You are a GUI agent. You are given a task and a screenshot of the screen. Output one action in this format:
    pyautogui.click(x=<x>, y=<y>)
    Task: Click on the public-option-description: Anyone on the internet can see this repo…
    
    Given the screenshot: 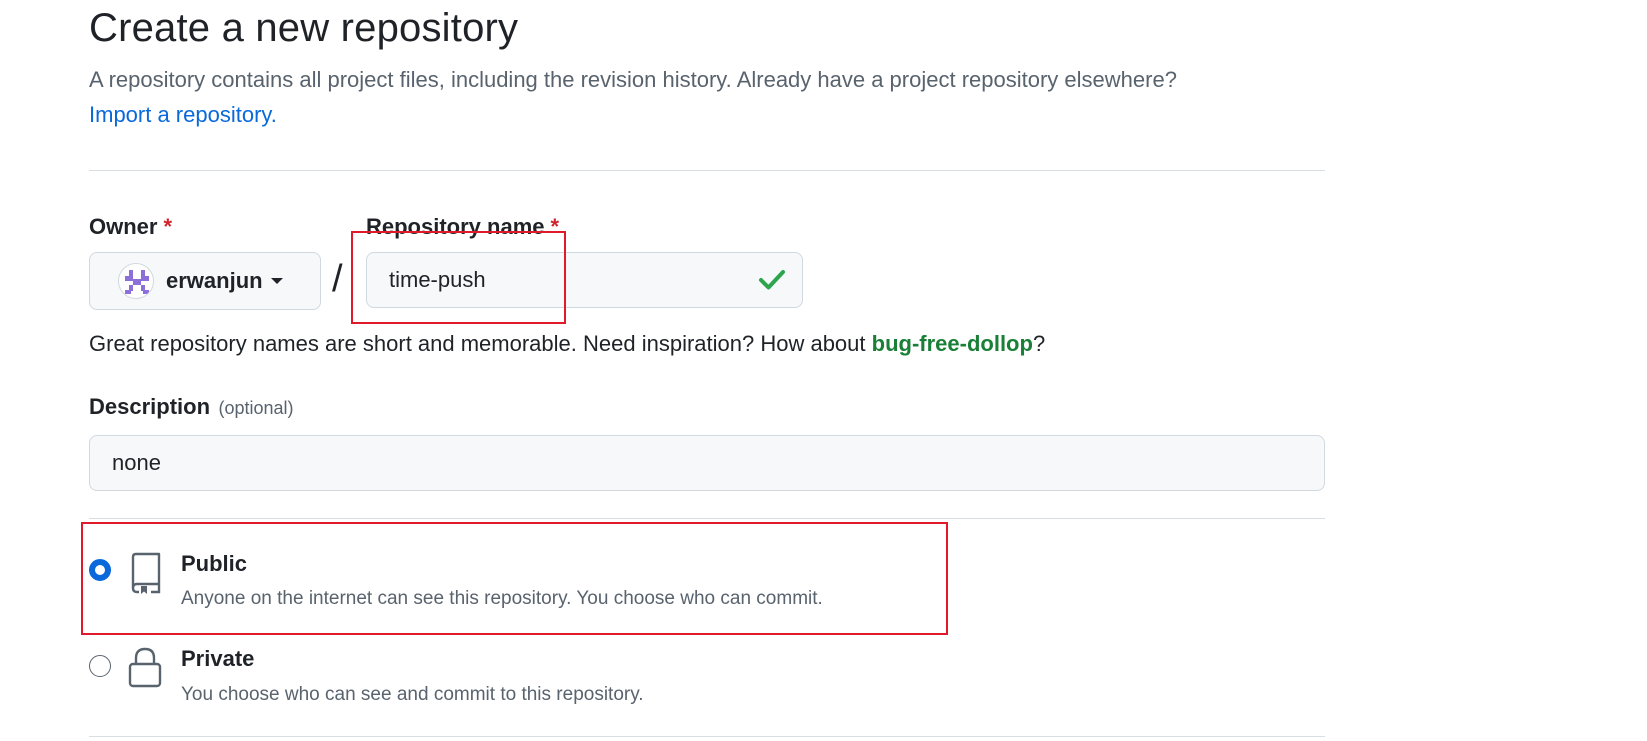 What is the action you would take?
    pyautogui.click(x=502, y=598)
    